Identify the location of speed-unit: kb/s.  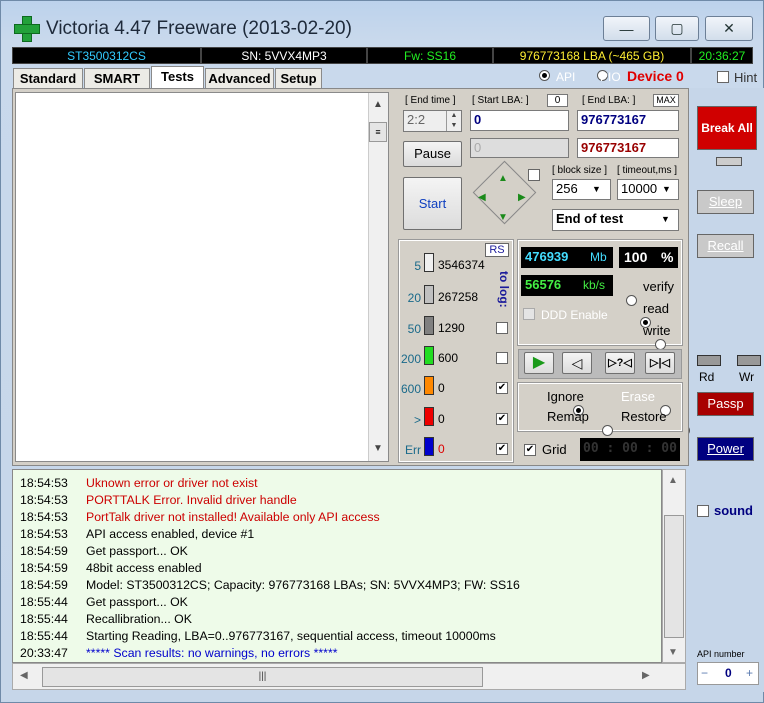
(594, 285).